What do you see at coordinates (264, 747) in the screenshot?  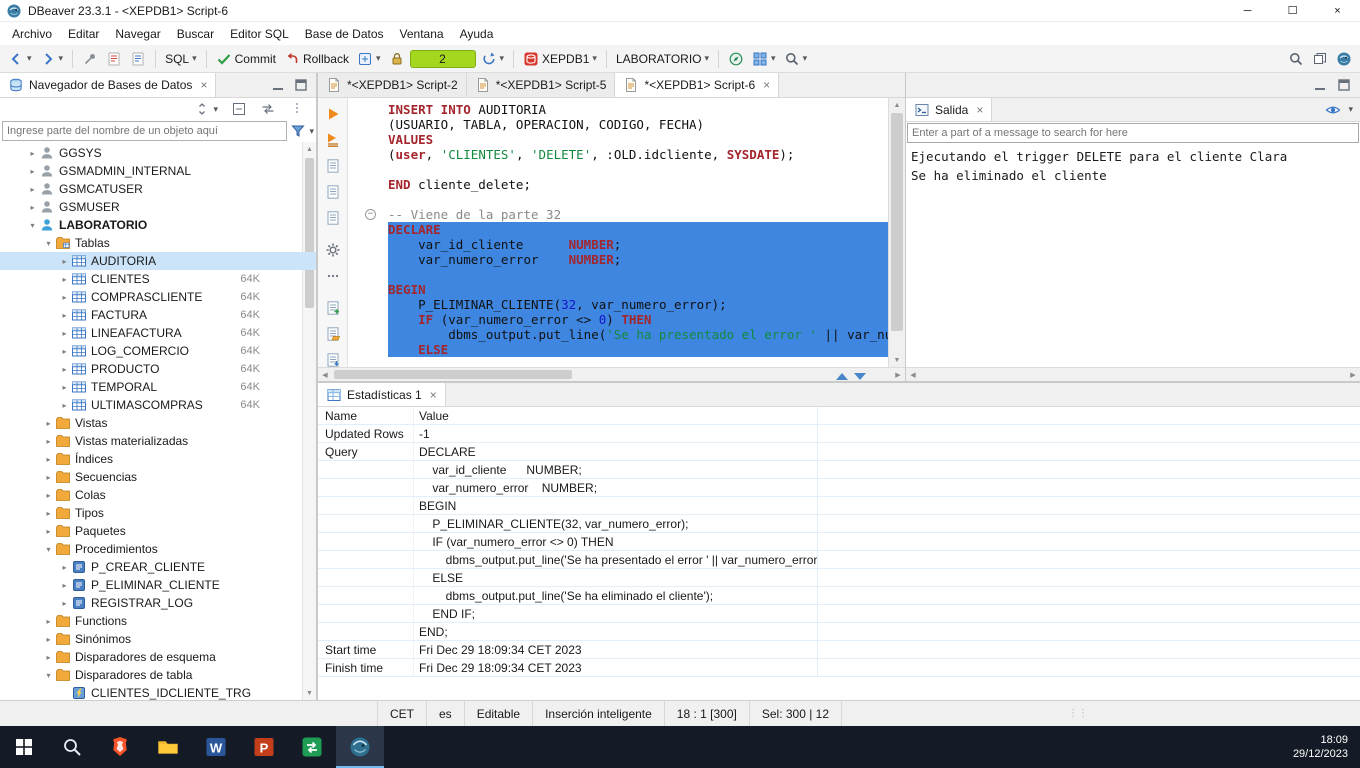 I see `ms-powerpoint: P` at bounding box center [264, 747].